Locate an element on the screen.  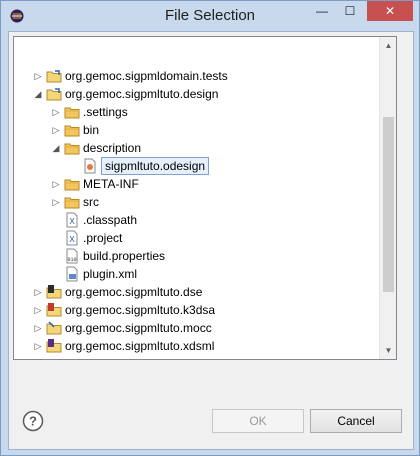
tree-row: X .project is located at coordinates (194, 238).